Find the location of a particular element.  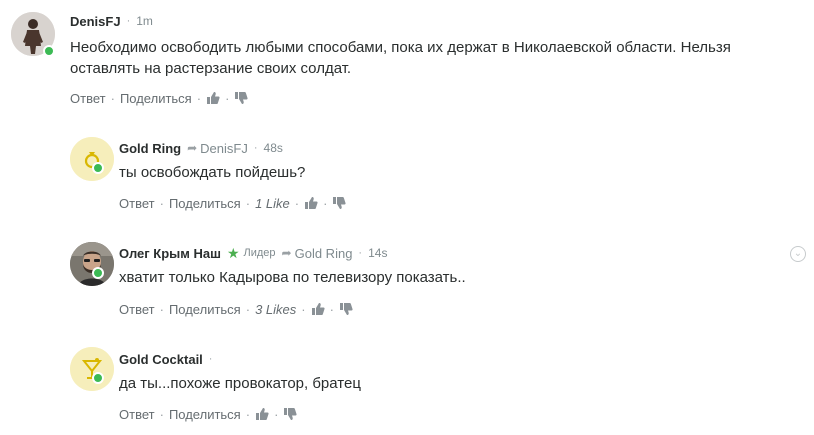

star-icon: ★ is located at coordinates (233, 252).